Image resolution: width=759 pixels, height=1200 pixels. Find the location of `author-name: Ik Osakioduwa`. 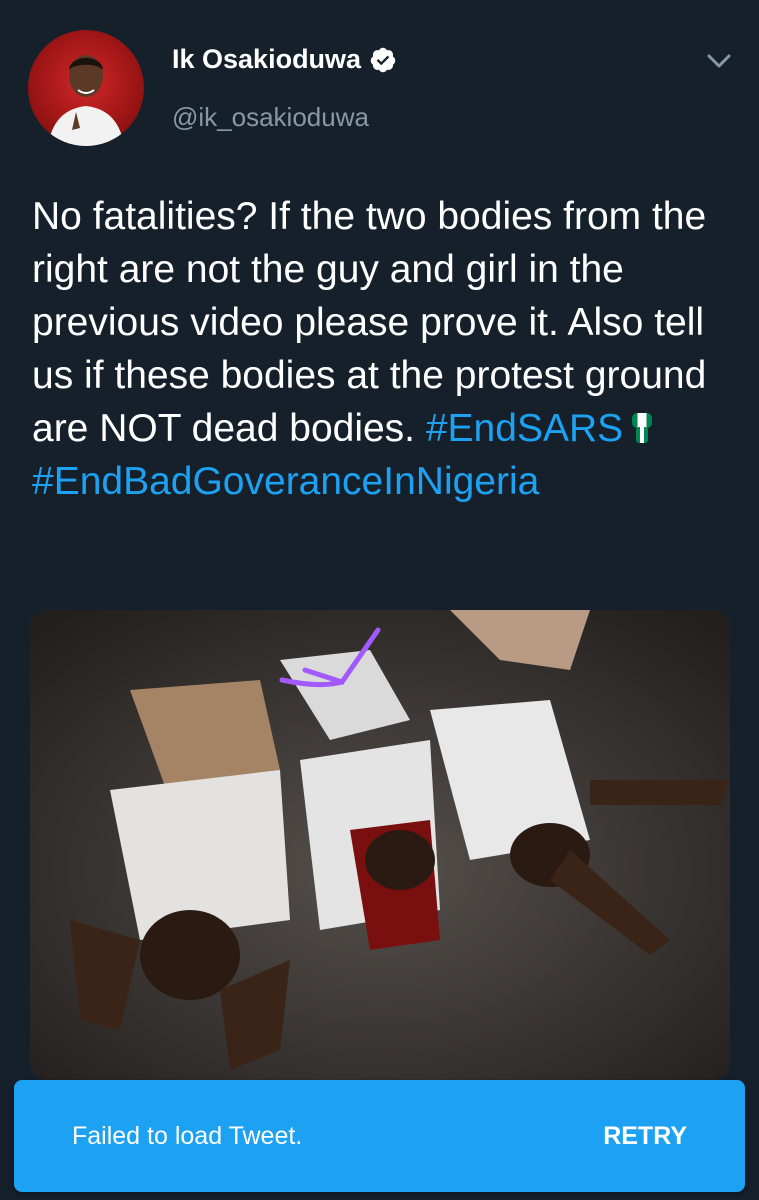

author-name: Ik Osakioduwa is located at coordinates (284, 59).